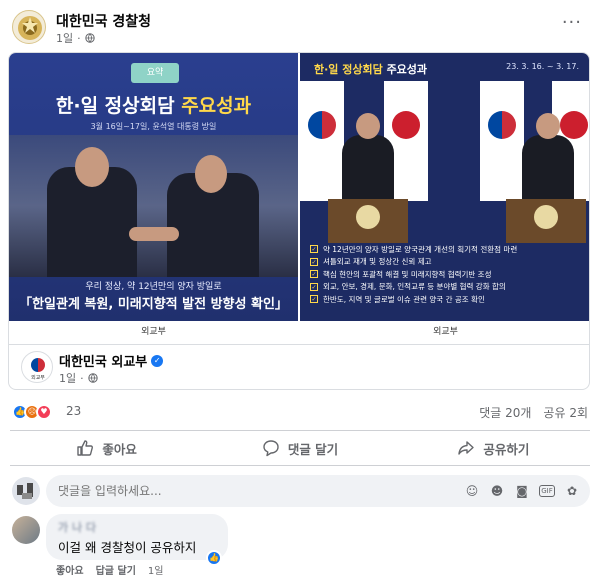 The image size is (600, 579). What do you see at coordinates (408, 287) in the screenshot?
I see `result-item: ✓ 외교, 안보, 경제, 문화, 인적교류 등 분야별 협력 강화 합의` at bounding box center [408, 287].